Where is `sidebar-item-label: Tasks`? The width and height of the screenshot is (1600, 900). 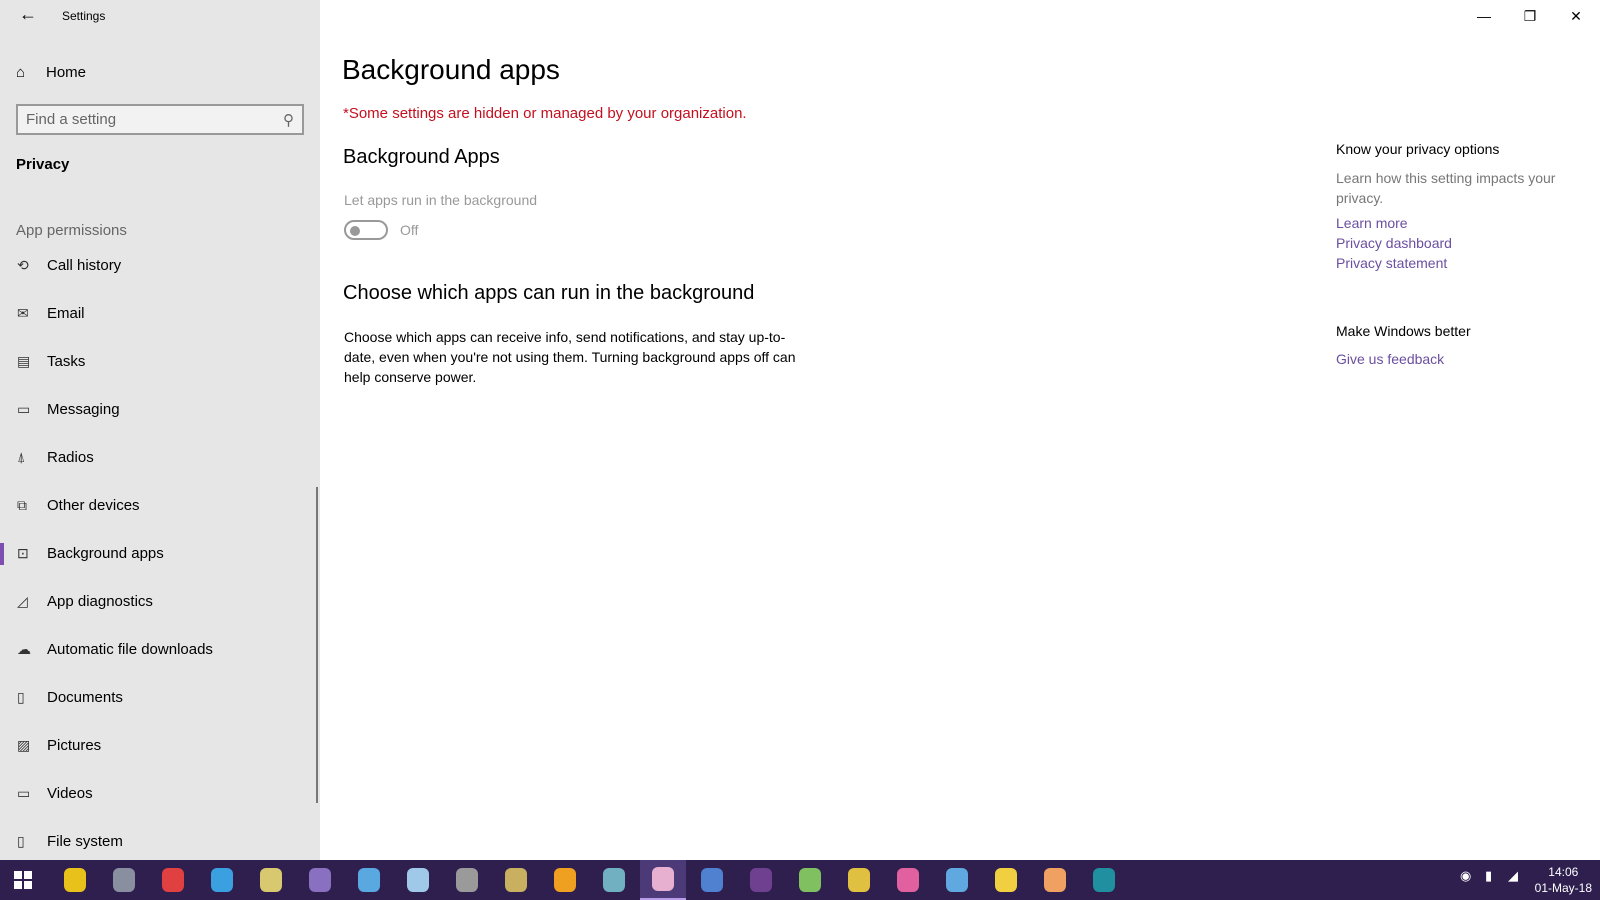 sidebar-item-label: Tasks is located at coordinates (66, 361).